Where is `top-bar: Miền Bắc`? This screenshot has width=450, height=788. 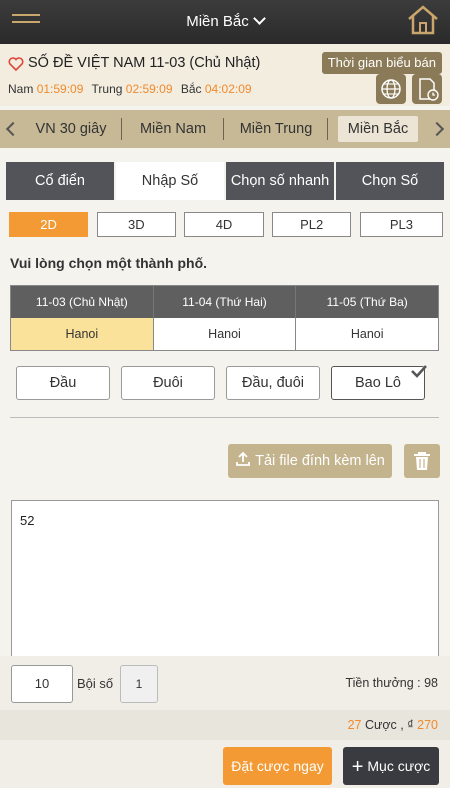
top-bar: Miền Bắc is located at coordinates (225, 22).